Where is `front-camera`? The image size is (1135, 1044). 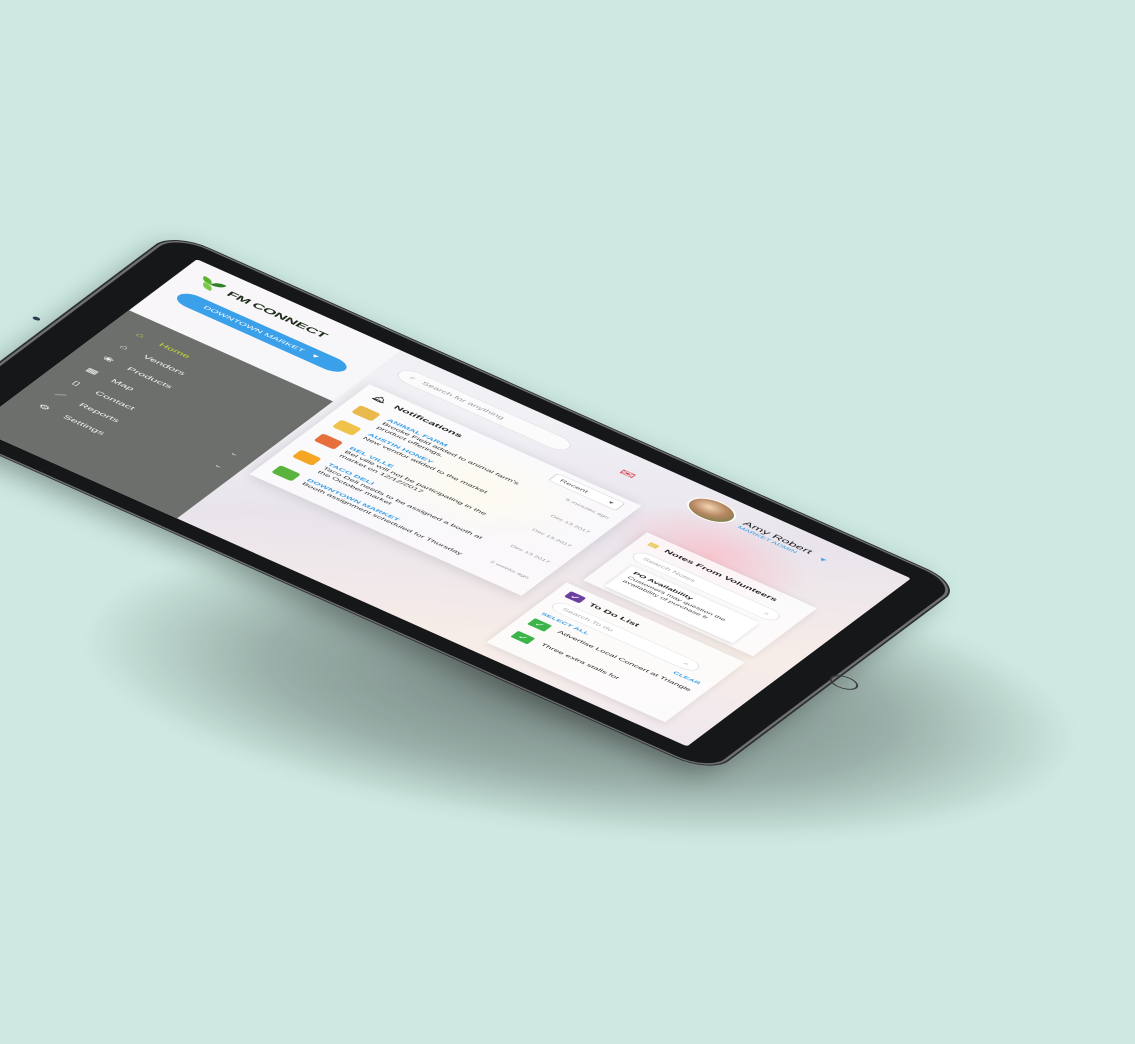 front-camera is located at coordinates (36, 318).